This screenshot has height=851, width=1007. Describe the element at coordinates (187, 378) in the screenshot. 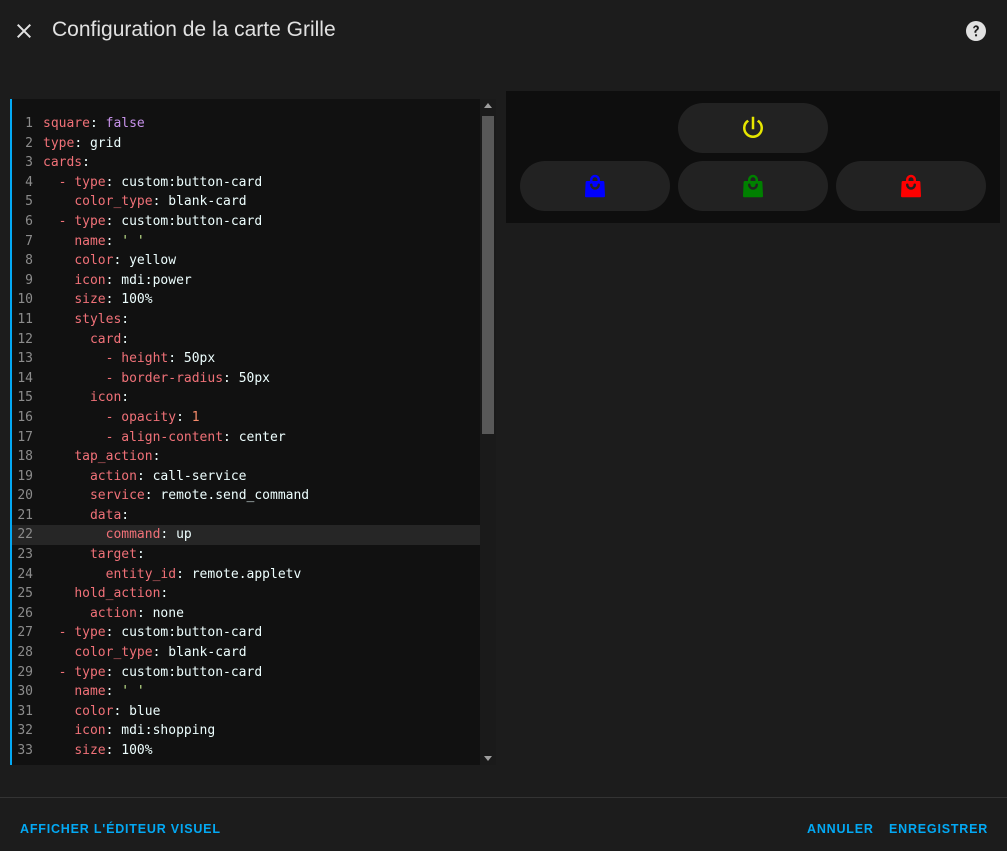

I see `line-text: - border-radius: 50px` at that location.